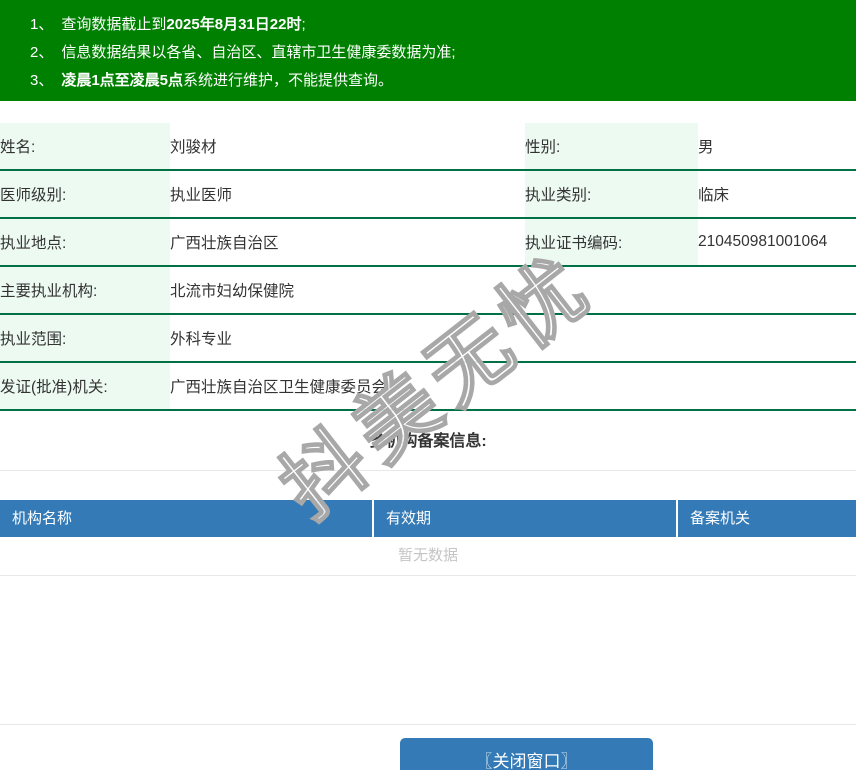 Image resolution: width=856 pixels, height=770 pixels. Describe the element at coordinates (524, 518) in the screenshot. I see `column-header-validity-period: 有效期` at that location.